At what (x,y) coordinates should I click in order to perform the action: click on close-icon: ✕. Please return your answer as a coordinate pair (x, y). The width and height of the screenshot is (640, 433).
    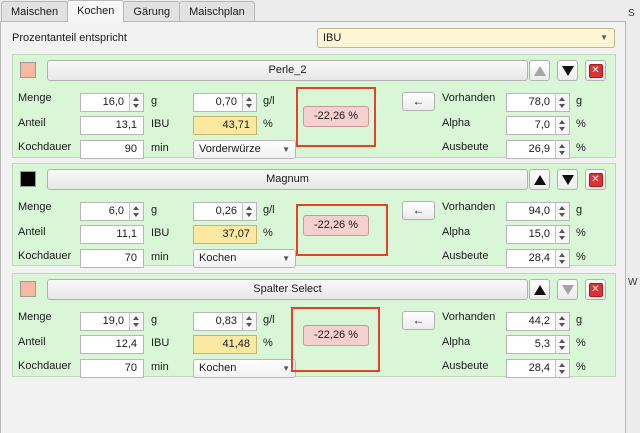
    Looking at the image, I should click on (595, 179).